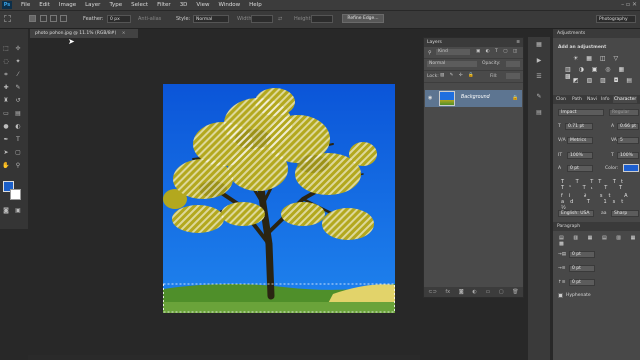  I want to click on menu-edit: Edit, so click(44, 5).